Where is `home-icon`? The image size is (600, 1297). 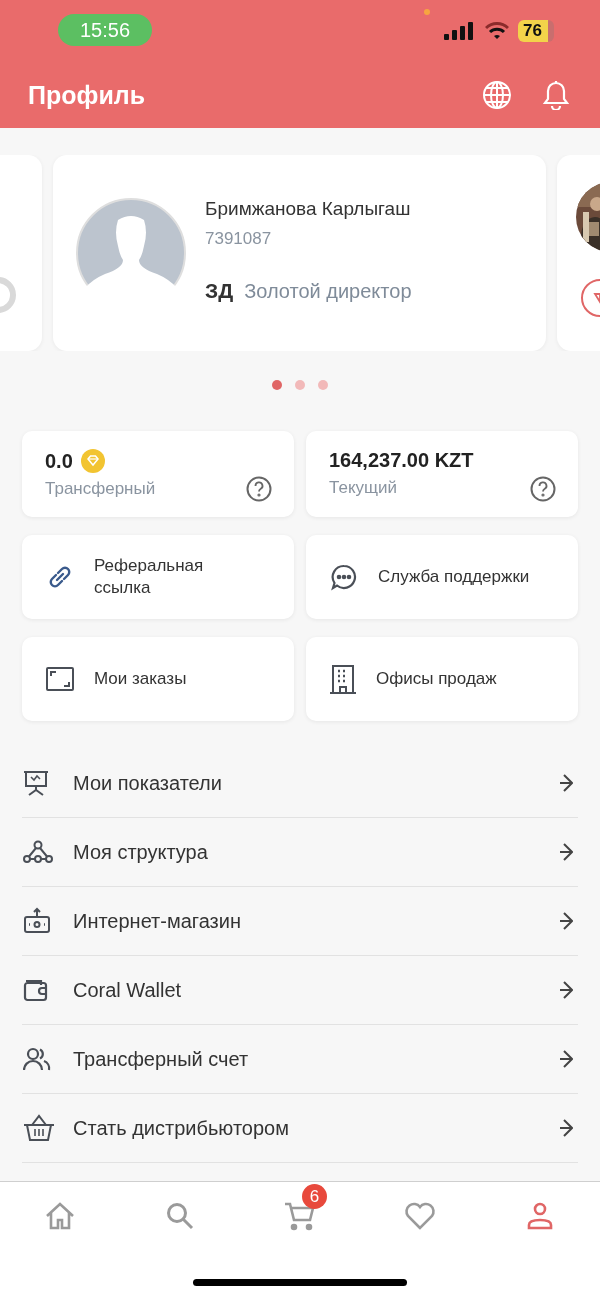 home-icon is located at coordinates (60, 1216).